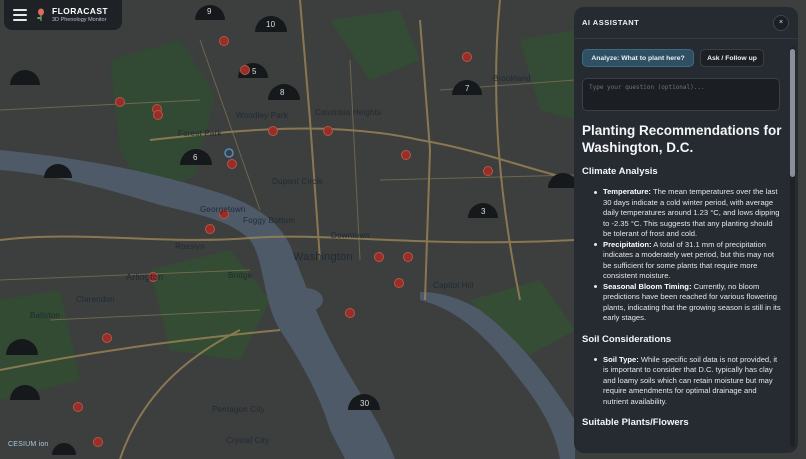 This screenshot has width=806, height=459. What do you see at coordinates (350, 235) in the screenshot?
I see `map-label: Downtown` at bounding box center [350, 235].